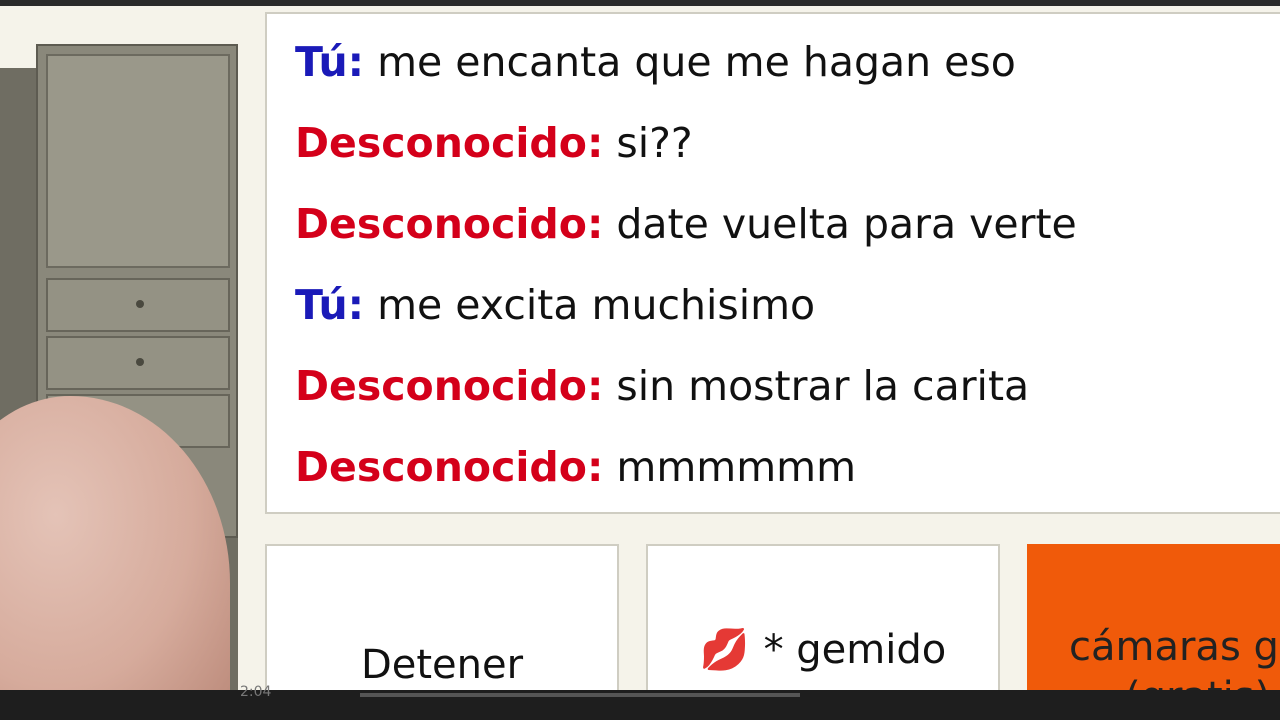  Describe the element at coordinates (640, 702) in the screenshot. I see `video-player-bar: 2:04` at that location.